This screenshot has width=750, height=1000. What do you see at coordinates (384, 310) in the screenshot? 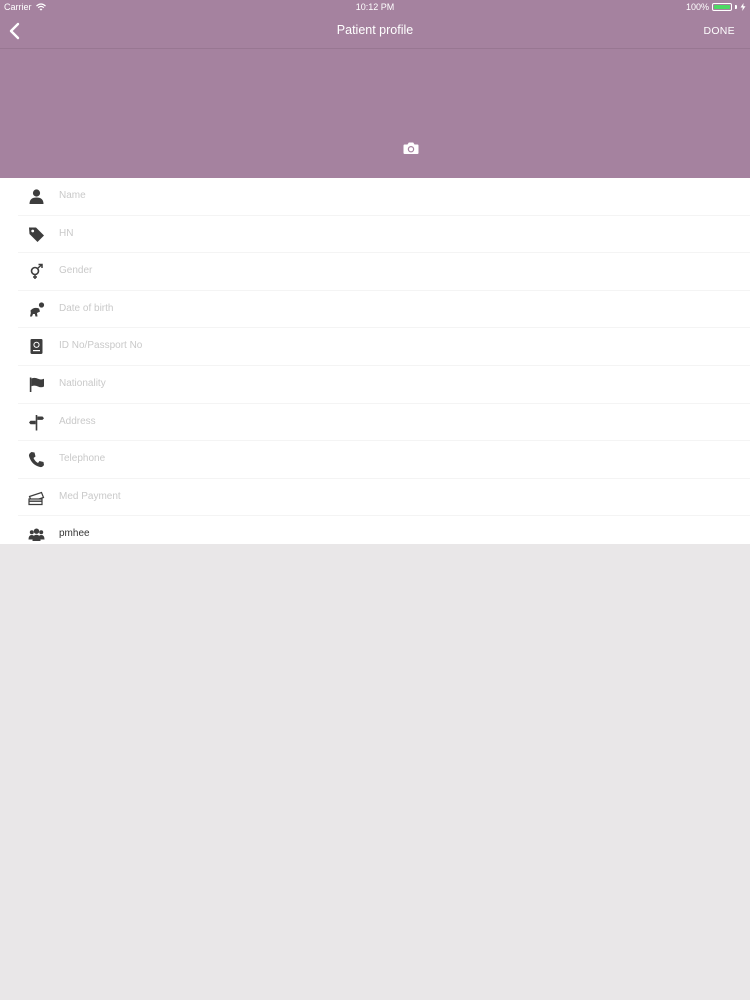
I see `date-of-birth-field: Date of birth` at bounding box center [384, 310].